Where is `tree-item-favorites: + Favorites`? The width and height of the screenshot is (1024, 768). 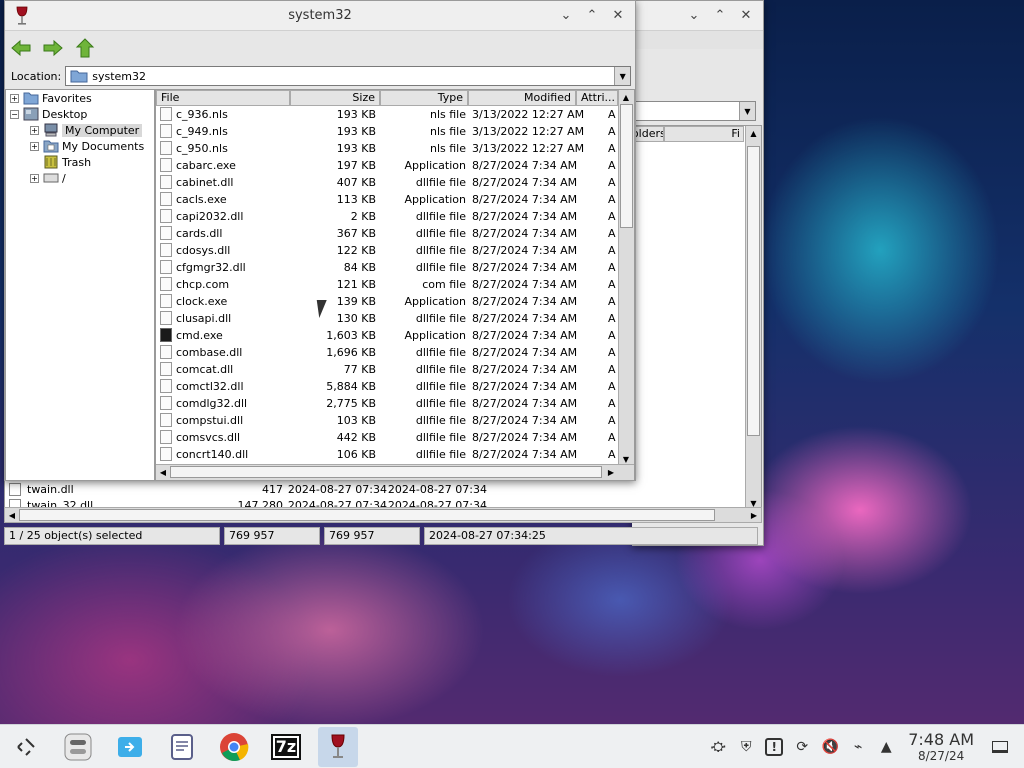
tree-item-favorites: + Favorites is located at coordinates (51, 98).